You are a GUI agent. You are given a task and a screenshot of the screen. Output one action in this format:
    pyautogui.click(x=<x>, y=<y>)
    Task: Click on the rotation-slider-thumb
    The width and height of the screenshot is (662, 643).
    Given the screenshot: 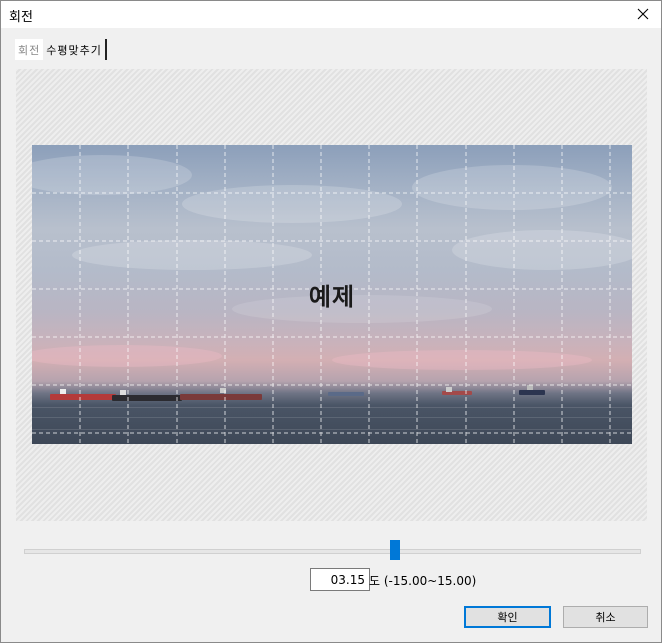 What is the action you would take?
    pyautogui.click(x=395, y=550)
    